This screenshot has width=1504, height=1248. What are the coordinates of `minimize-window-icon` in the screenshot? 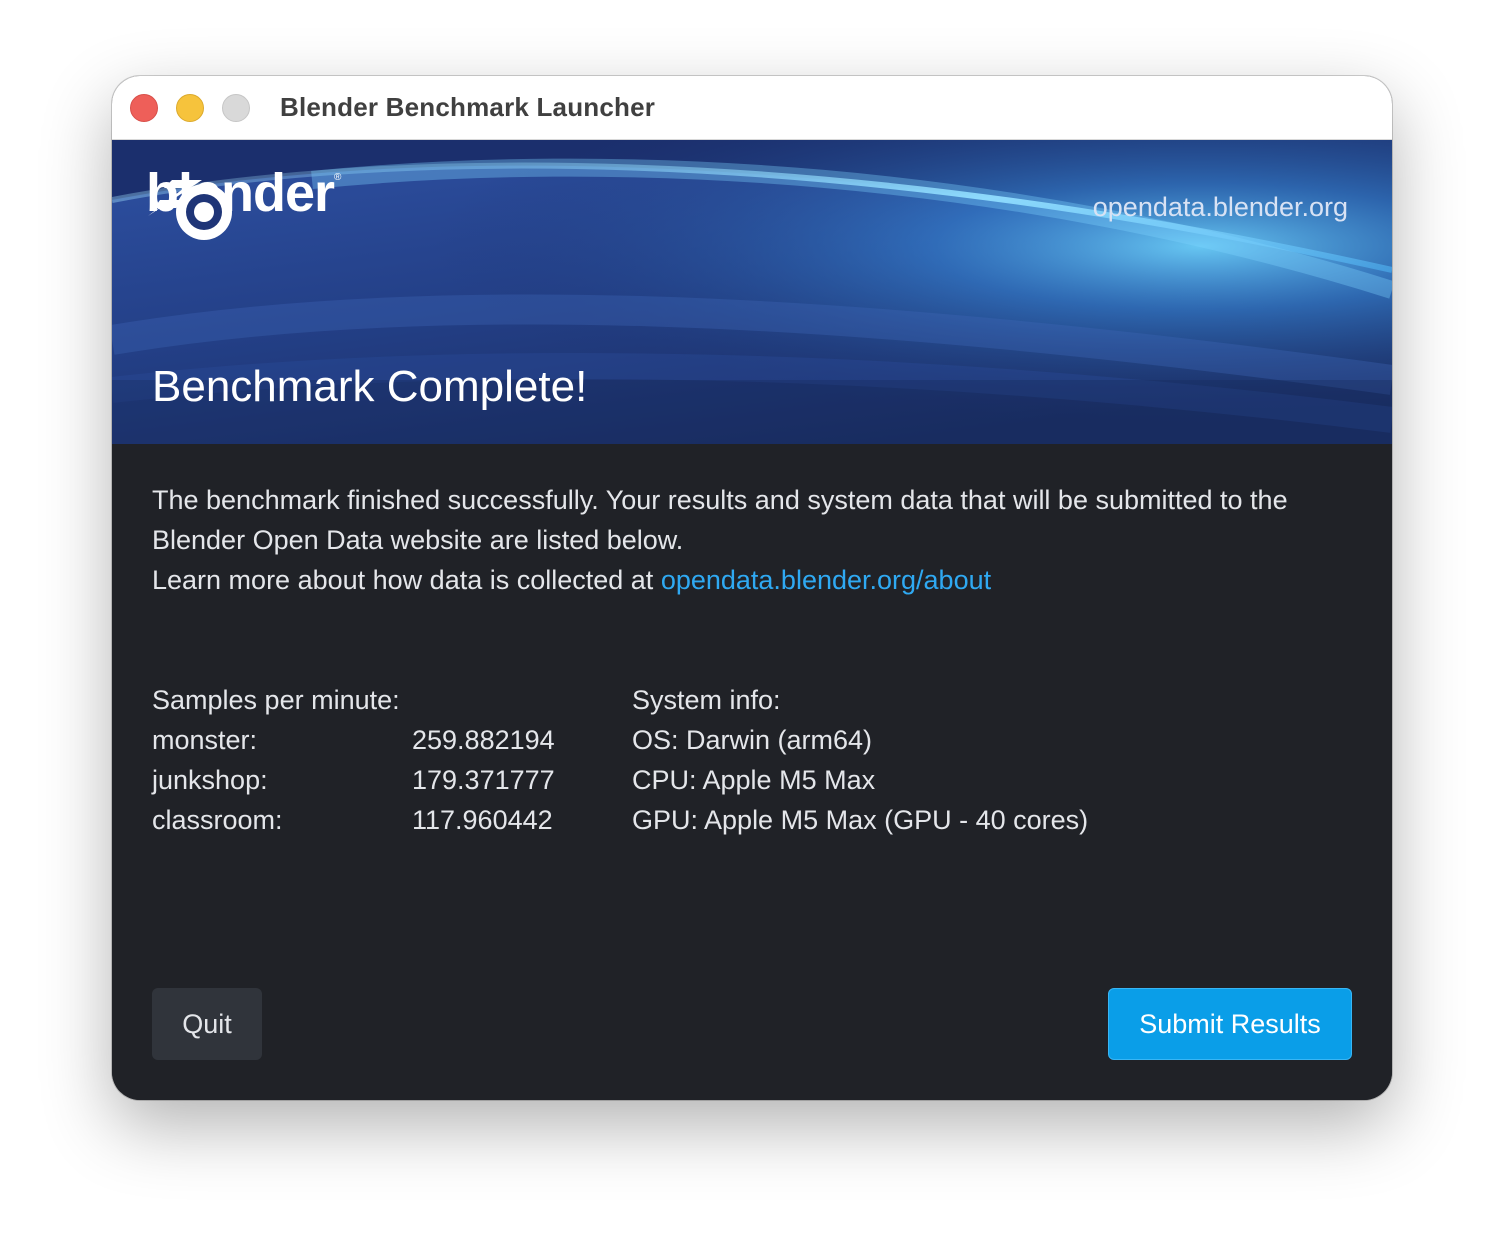 It's located at (190, 108).